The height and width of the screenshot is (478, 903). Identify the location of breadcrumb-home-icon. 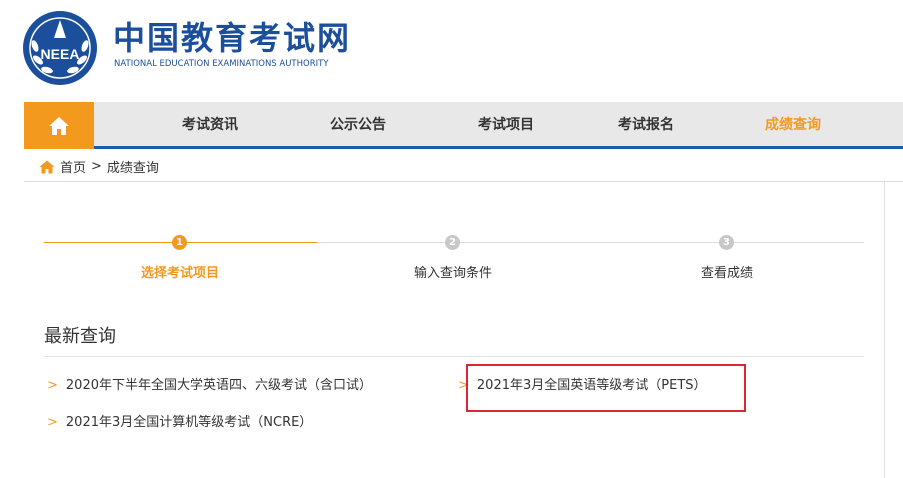
(47, 167).